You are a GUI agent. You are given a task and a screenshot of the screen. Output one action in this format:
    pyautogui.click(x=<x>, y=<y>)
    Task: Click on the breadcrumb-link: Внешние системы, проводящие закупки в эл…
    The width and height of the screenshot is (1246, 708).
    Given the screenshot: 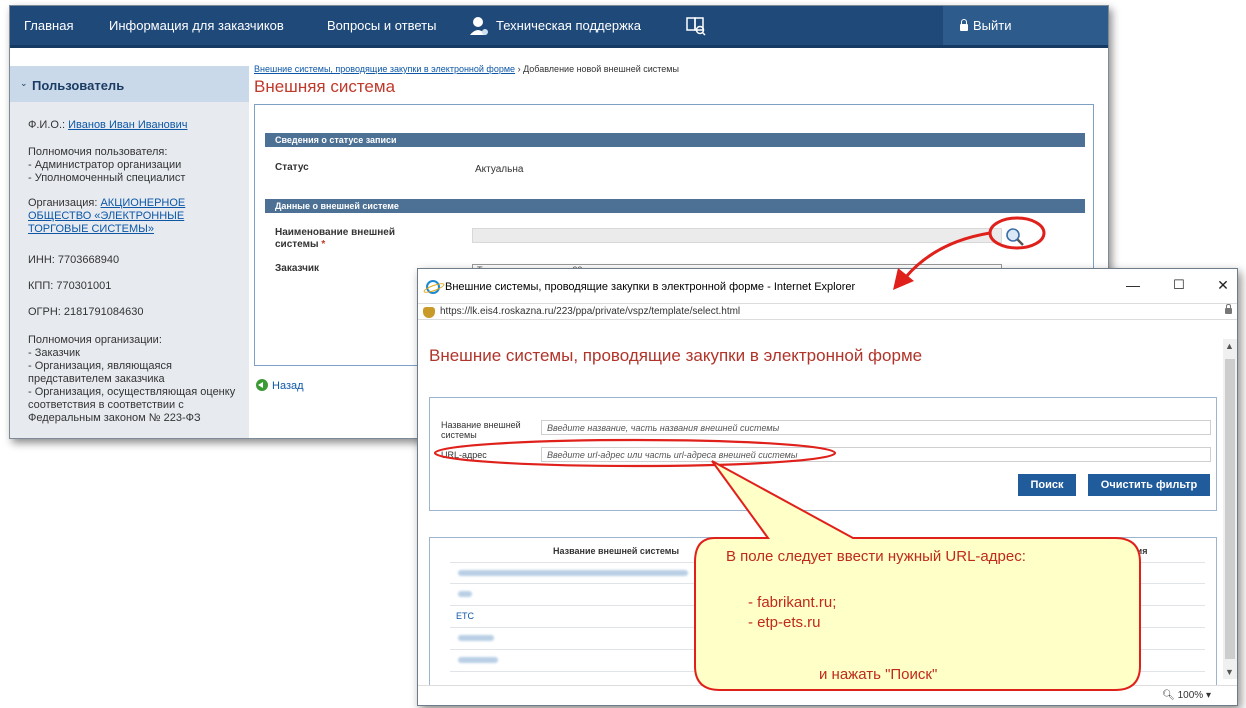 What is the action you would take?
    pyautogui.click(x=384, y=69)
    